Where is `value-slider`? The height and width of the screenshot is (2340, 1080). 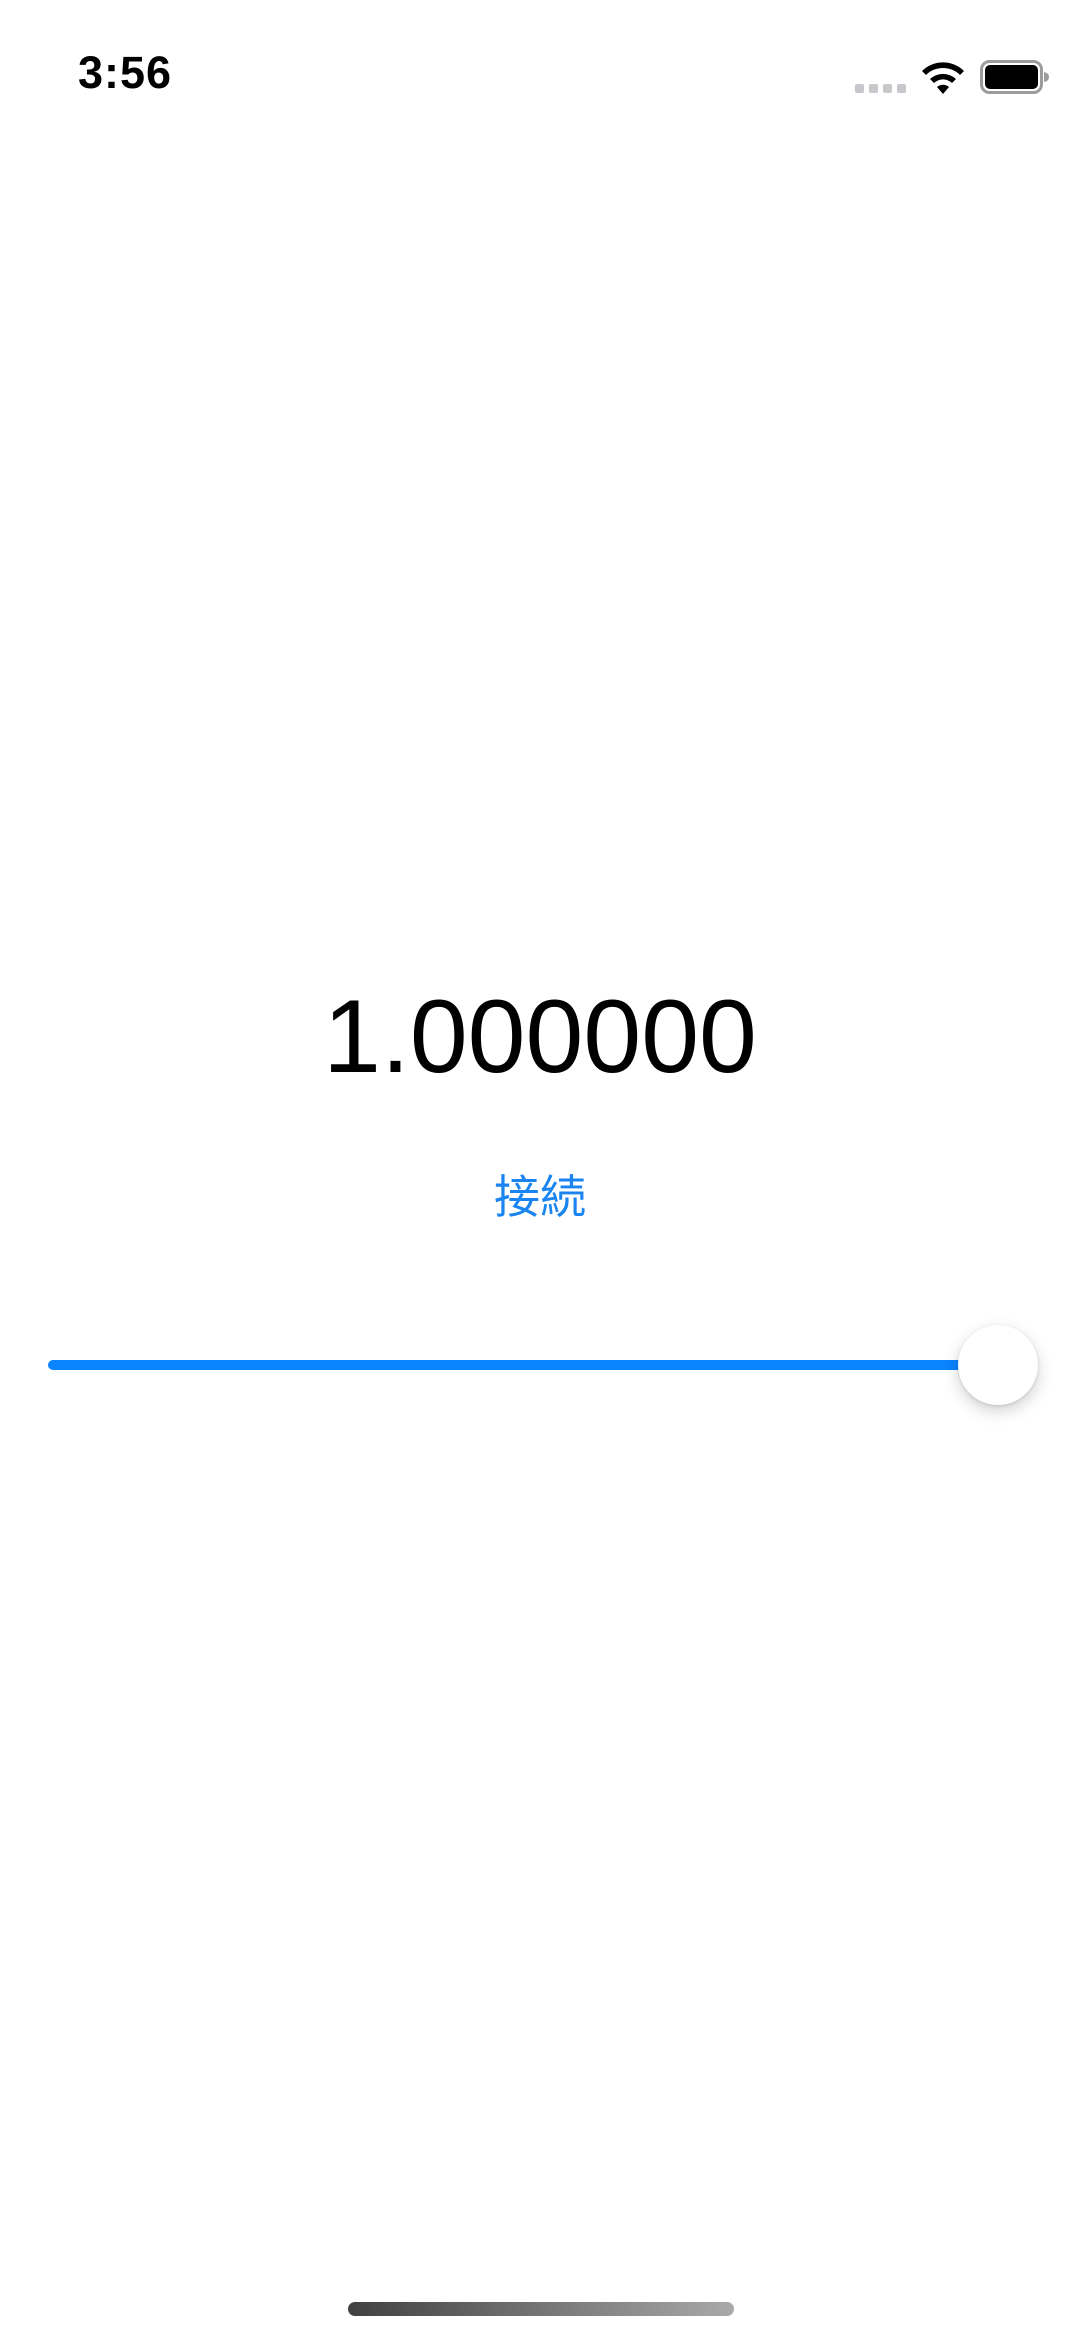
value-slider is located at coordinates (543, 1365).